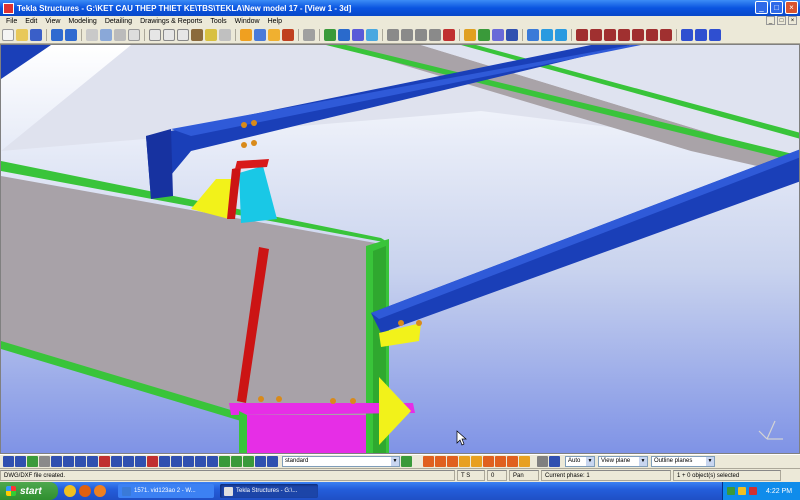  Describe the element at coordinates (596, 35) in the screenshot. I see `snap-mid-icon` at that location.